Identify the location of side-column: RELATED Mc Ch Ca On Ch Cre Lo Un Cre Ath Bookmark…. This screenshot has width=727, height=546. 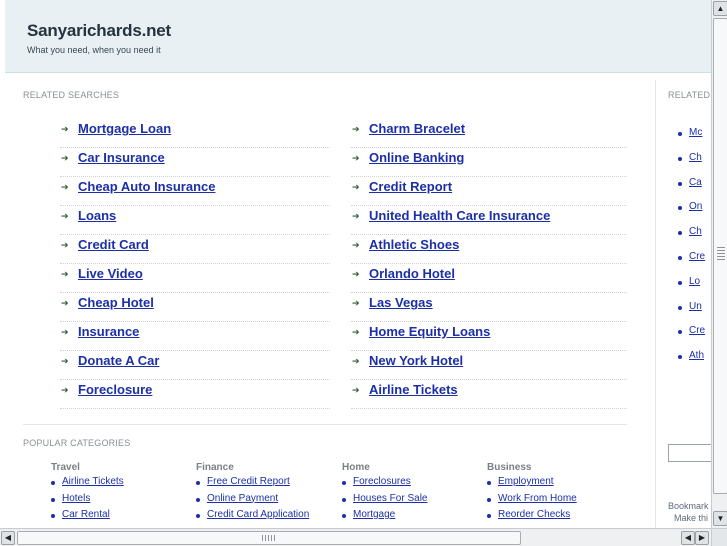
(683, 304).